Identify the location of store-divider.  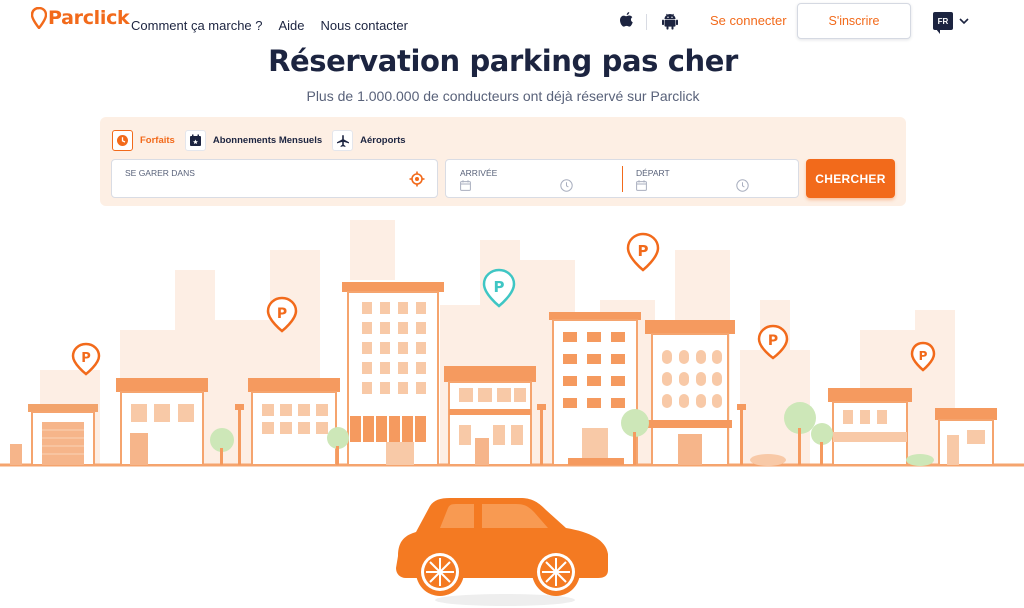
(646, 22).